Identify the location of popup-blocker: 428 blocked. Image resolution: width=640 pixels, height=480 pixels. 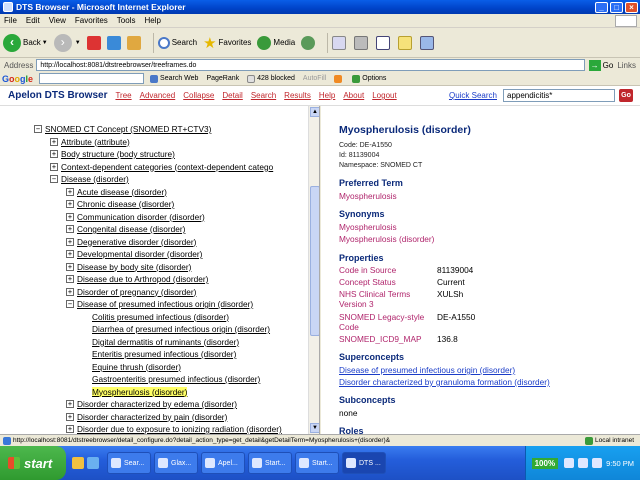
(271, 78).